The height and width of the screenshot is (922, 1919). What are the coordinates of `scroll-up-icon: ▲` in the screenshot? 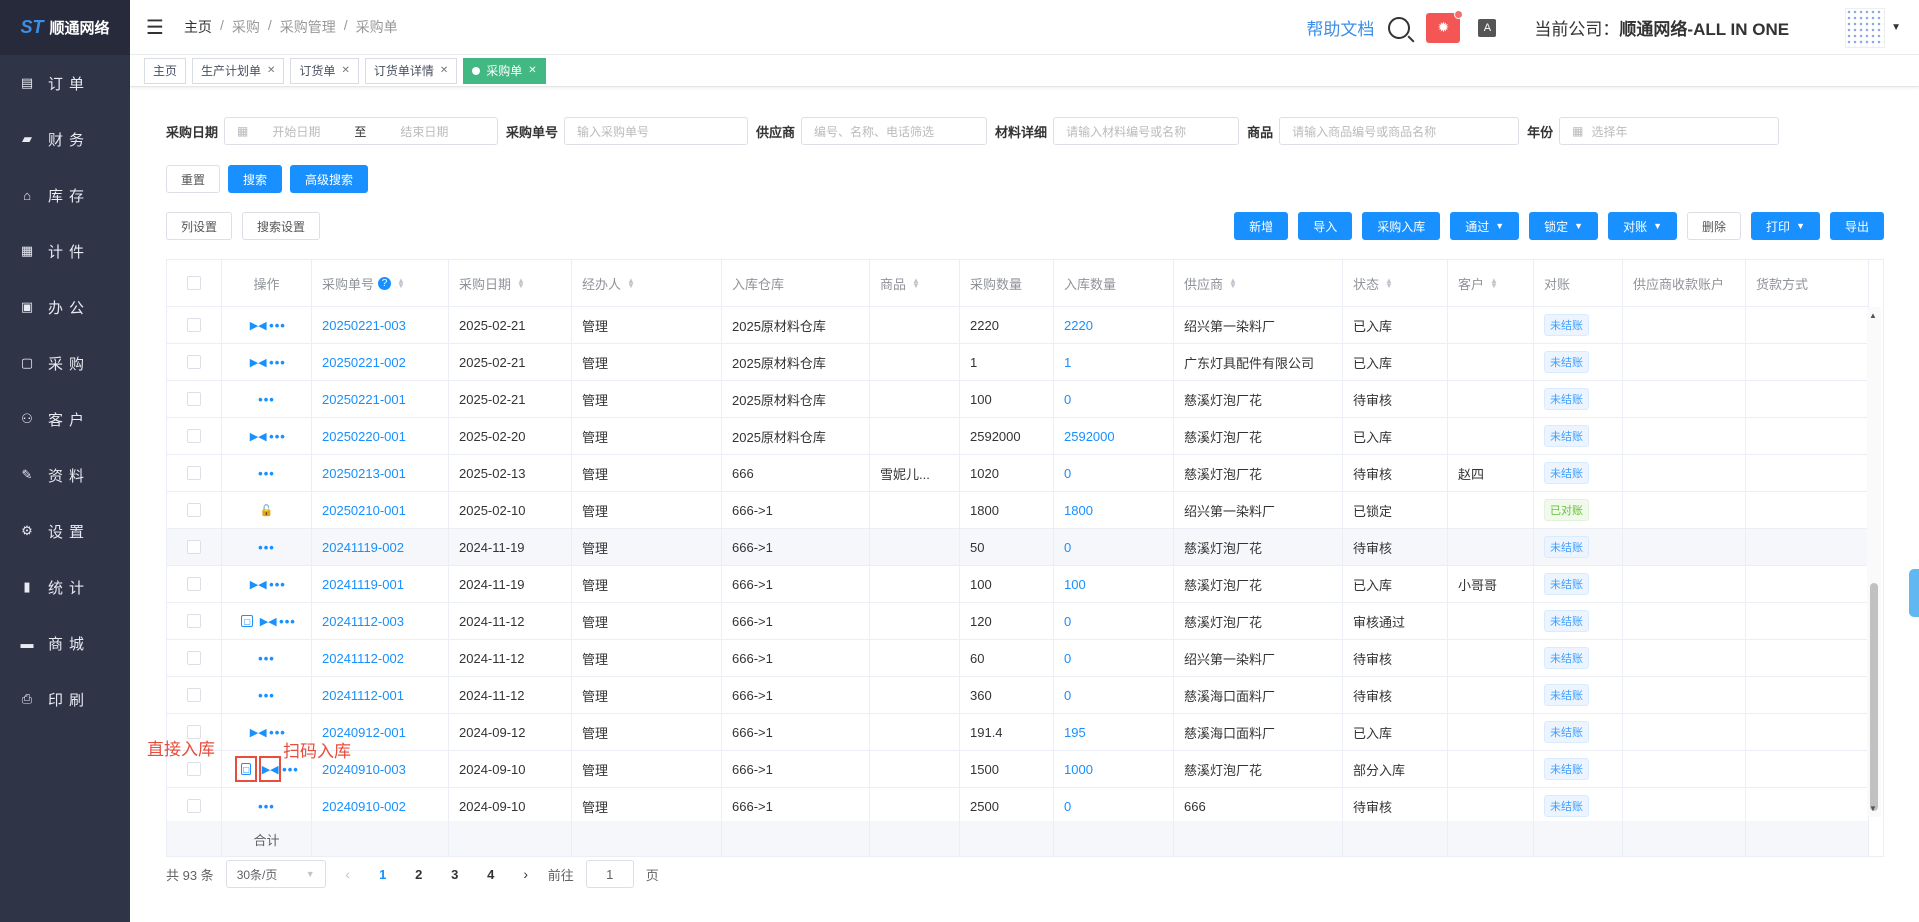 It's located at (1873, 315).